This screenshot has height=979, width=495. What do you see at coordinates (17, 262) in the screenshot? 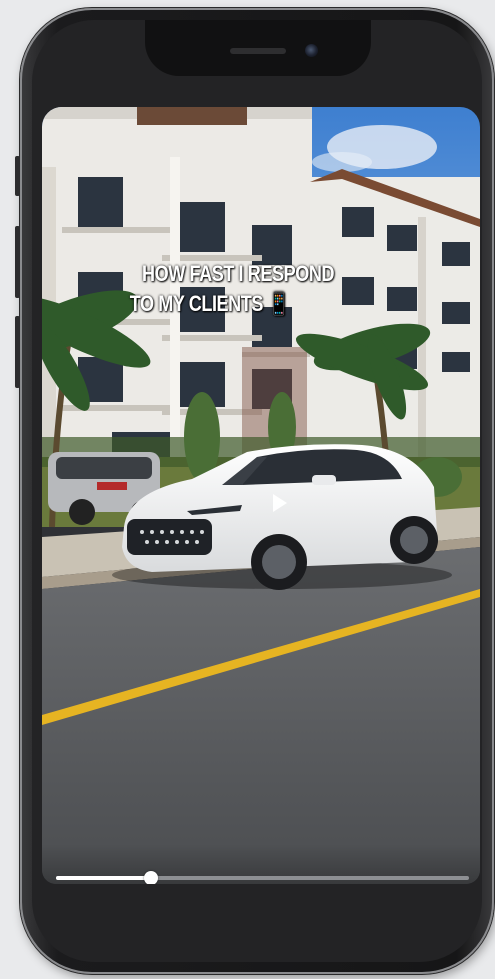
I see `volume-up-button` at bounding box center [17, 262].